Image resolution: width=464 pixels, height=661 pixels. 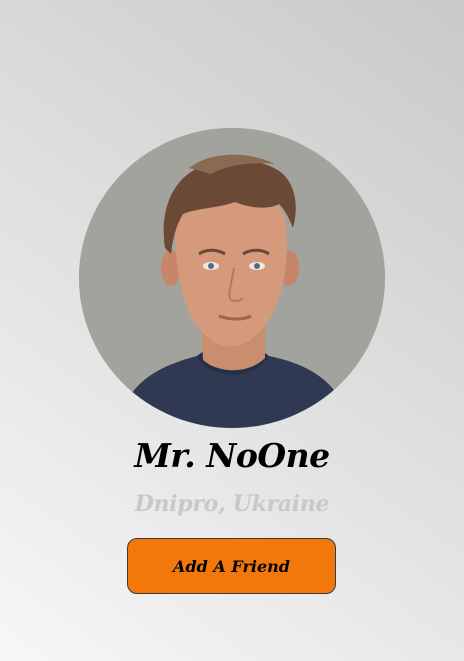 What do you see at coordinates (231, 566) in the screenshot?
I see `add-friend-button: Add A Friend` at bounding box center [231, 566].